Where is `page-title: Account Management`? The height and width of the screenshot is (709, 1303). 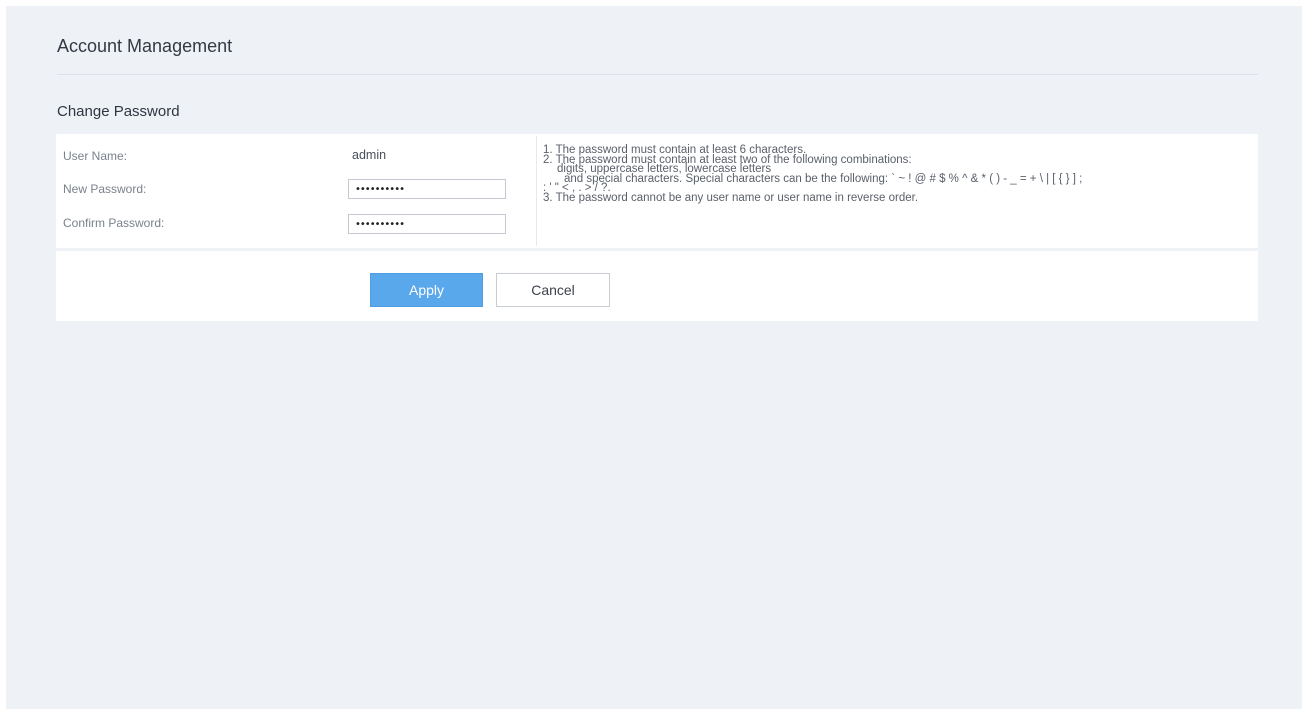
page-title: Account Management is located at coordinates (145, 46).